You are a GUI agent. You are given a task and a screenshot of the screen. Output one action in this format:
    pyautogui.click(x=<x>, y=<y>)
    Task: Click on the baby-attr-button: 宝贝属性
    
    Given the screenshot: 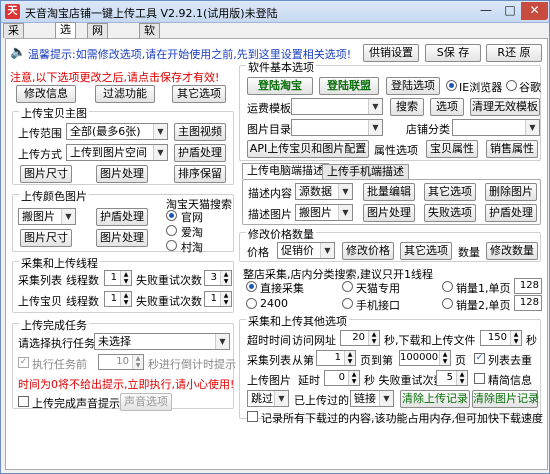 What is the action you would take?
    pyautogui.click(x=452, y=149)
    